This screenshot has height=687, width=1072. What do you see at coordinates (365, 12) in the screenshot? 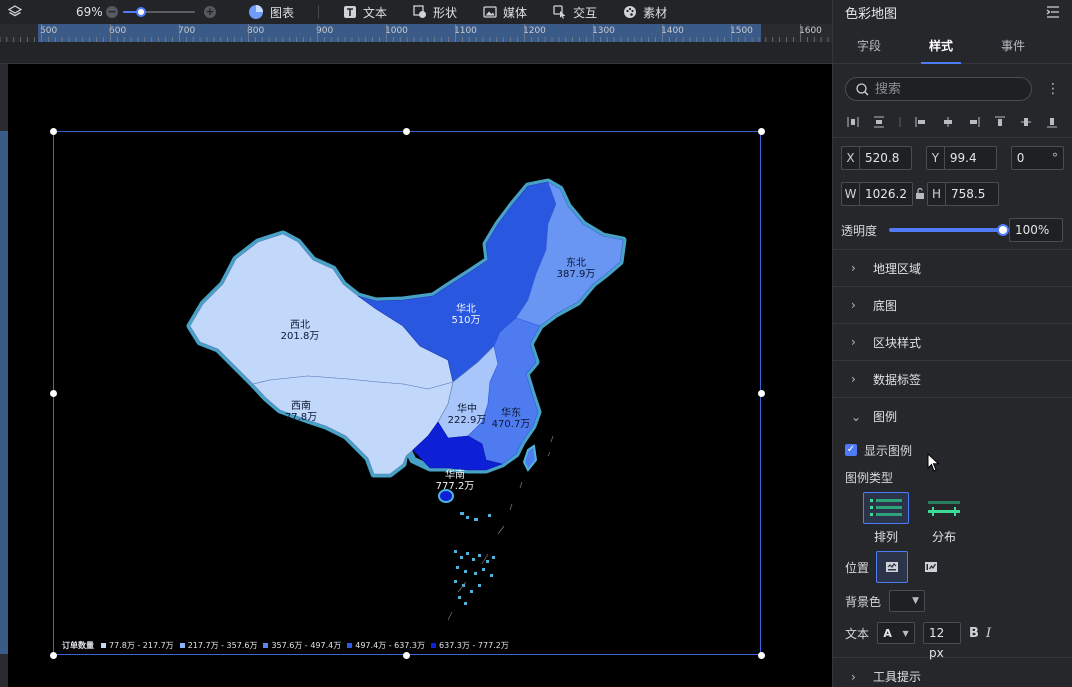
I see `toolbar-text-button: 文本` at bounding box center [365, 12].